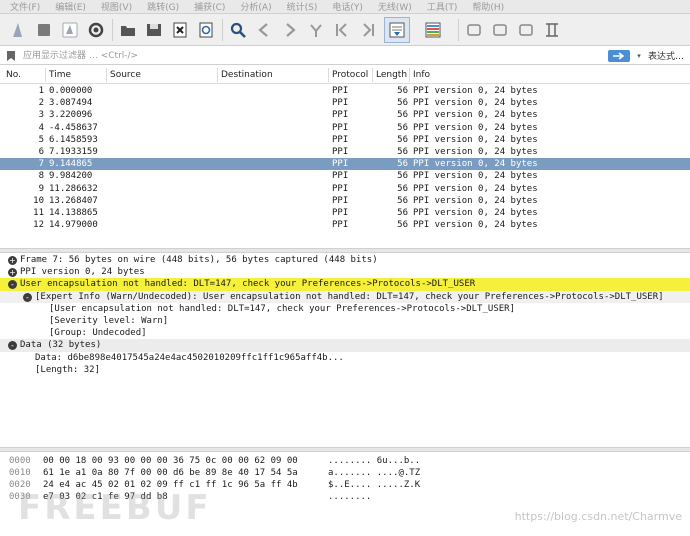 The width and height of the screenshot is (690, 536). Describe the element at coordinates (154, 30) in the screenshot. I see `save-file-button` at that location.